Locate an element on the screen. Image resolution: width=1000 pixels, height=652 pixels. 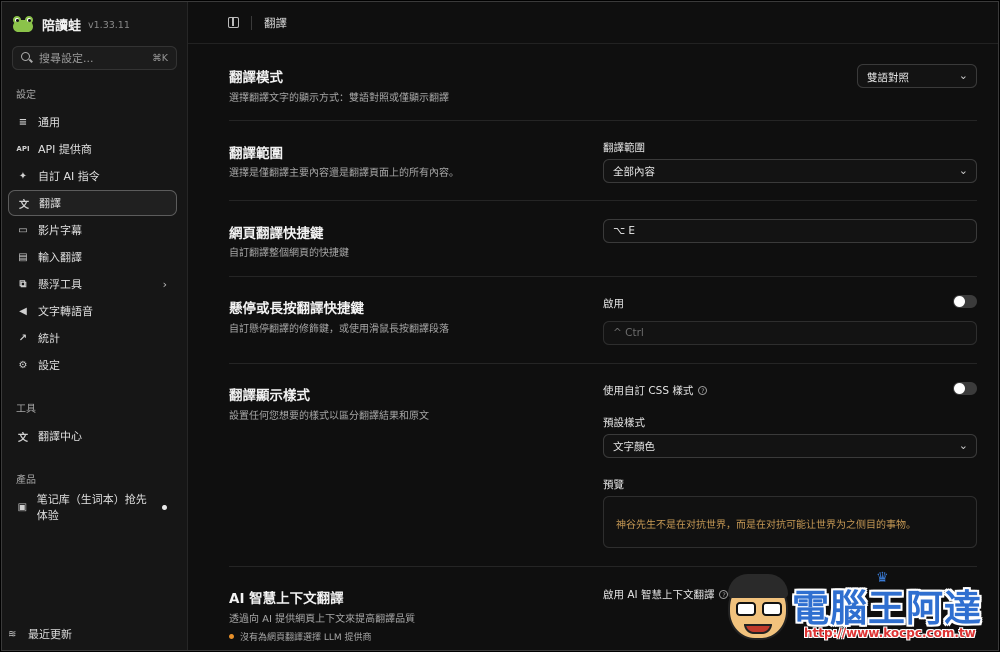
setting-page-shortcut: 網頁翻譯快捷鍵 自訂翻譯整個網頁的快捷鍵 ⌥ E is located at coordinates (603, 239).